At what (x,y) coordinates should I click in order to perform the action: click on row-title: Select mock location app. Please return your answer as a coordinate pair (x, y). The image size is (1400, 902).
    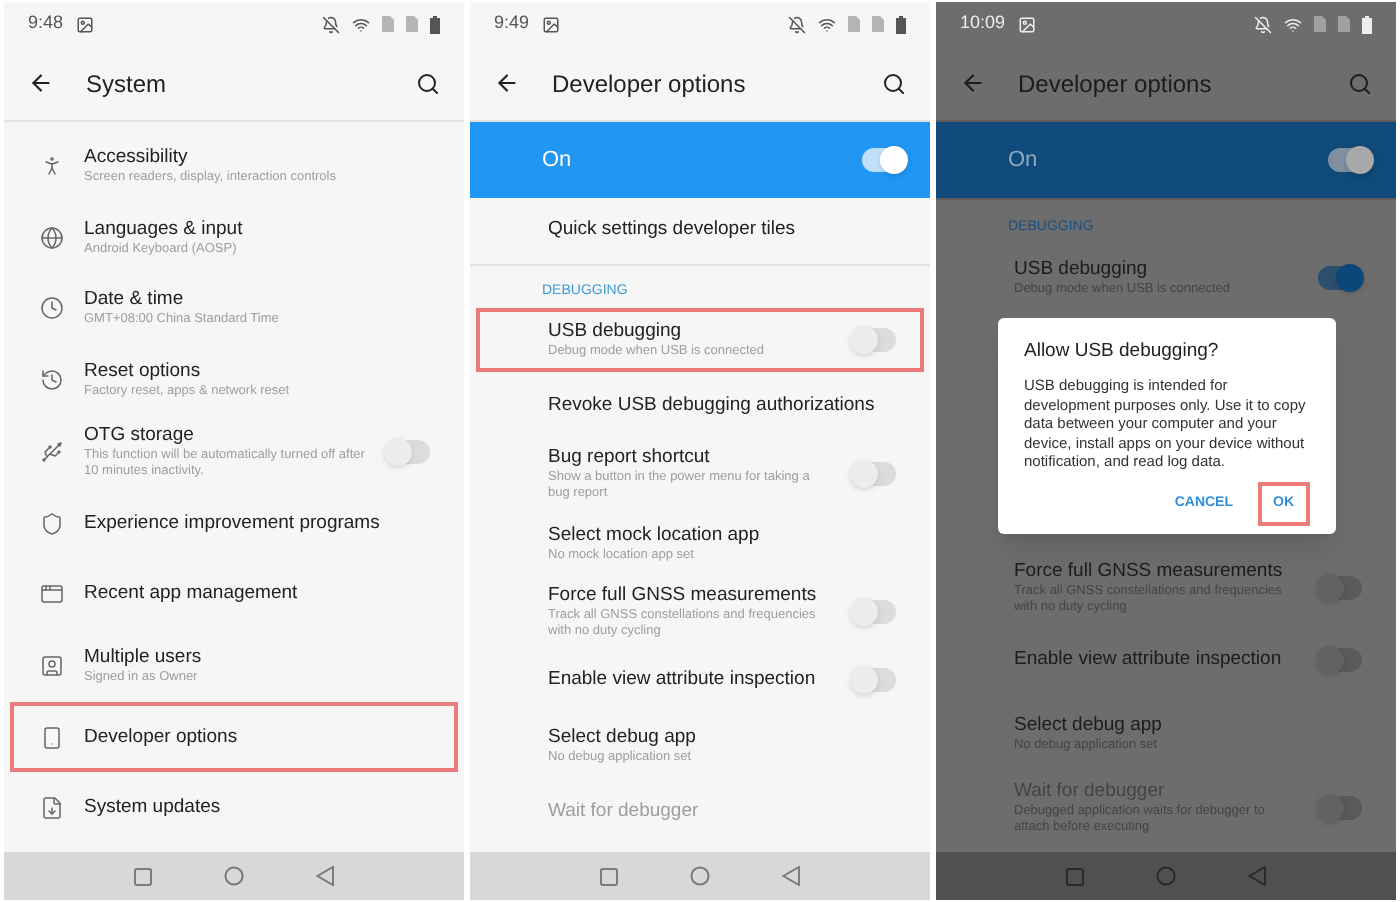
    Looking at the image, I should click on (655, 535).